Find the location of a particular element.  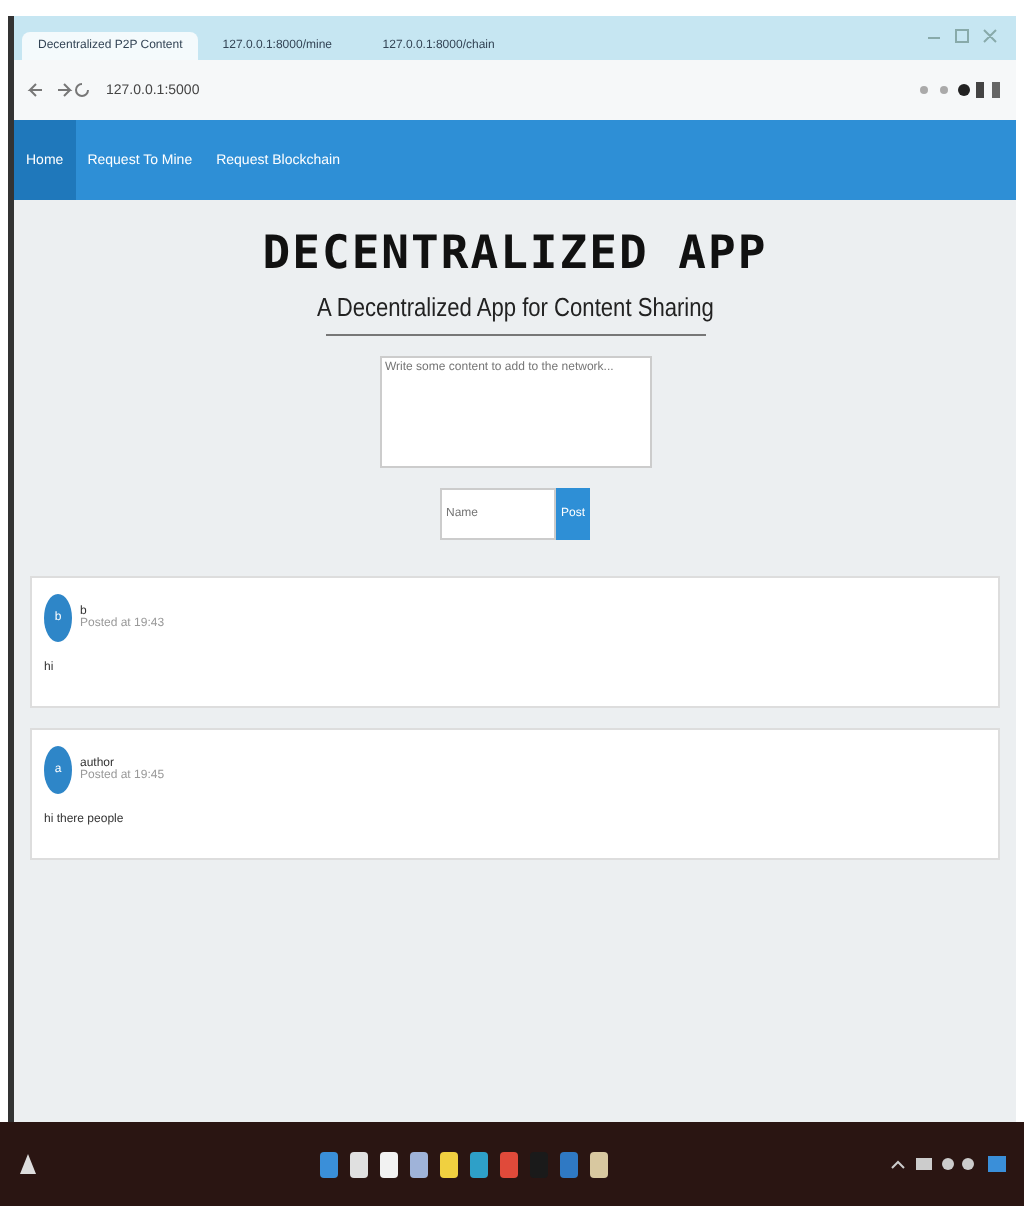

app-subtitle: A Decentralized App for Content Sharing is located at coordinates (515, 307).